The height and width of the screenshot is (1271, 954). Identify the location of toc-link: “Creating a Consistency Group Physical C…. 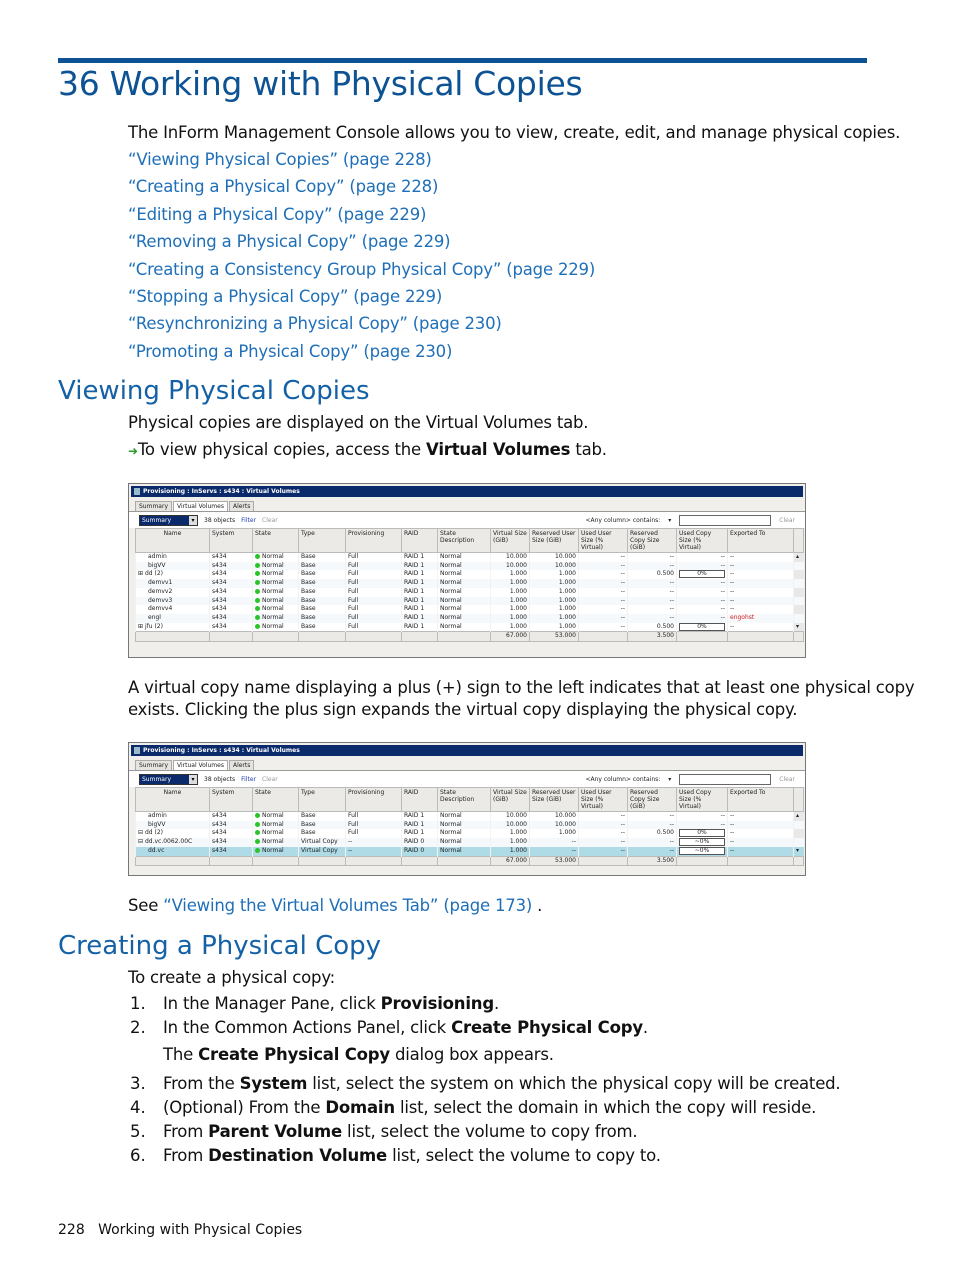
(361, 269).